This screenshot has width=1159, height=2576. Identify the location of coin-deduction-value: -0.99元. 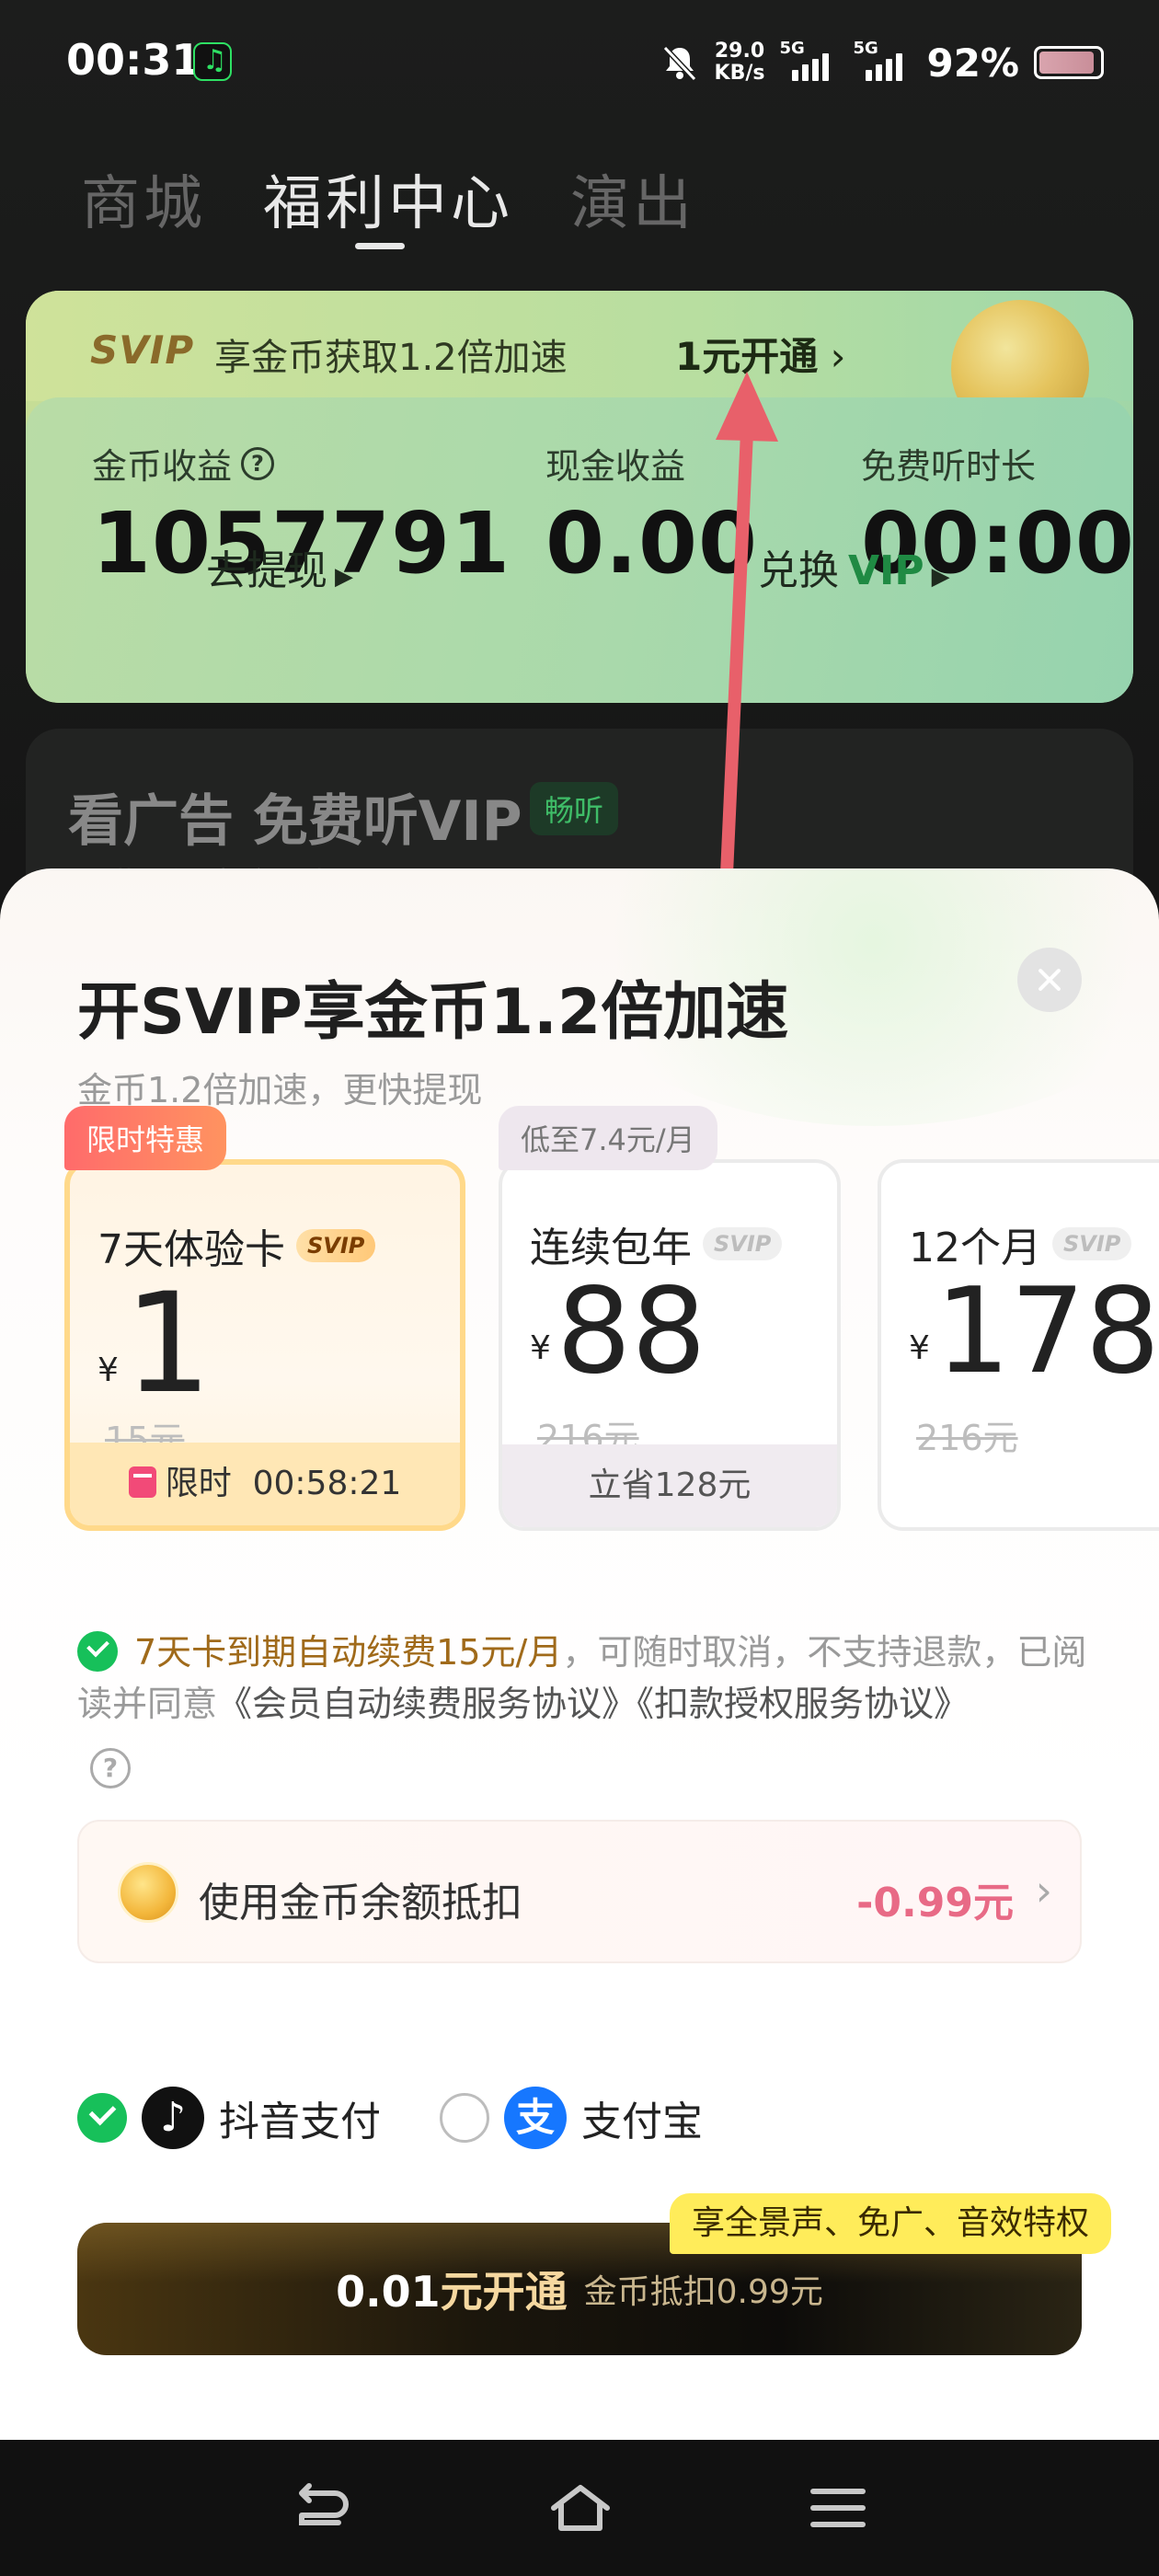
(935, 1903).